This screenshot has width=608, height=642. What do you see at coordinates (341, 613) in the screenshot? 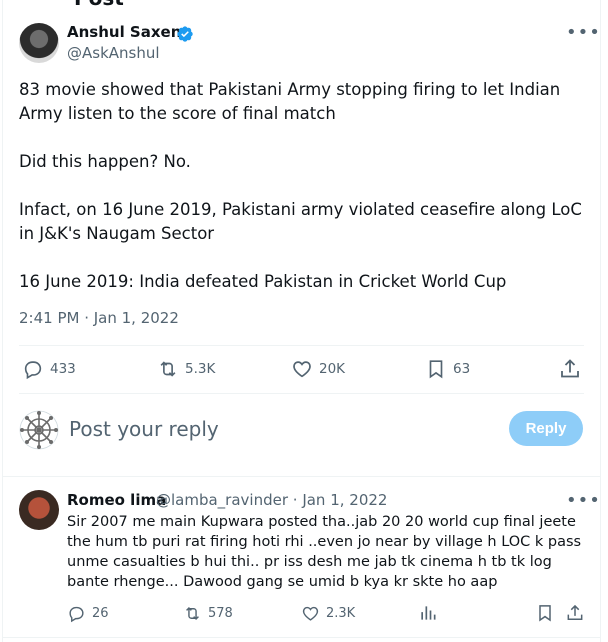
I see `reply-like-count: 2.3K` at bounding box center [341, 613].